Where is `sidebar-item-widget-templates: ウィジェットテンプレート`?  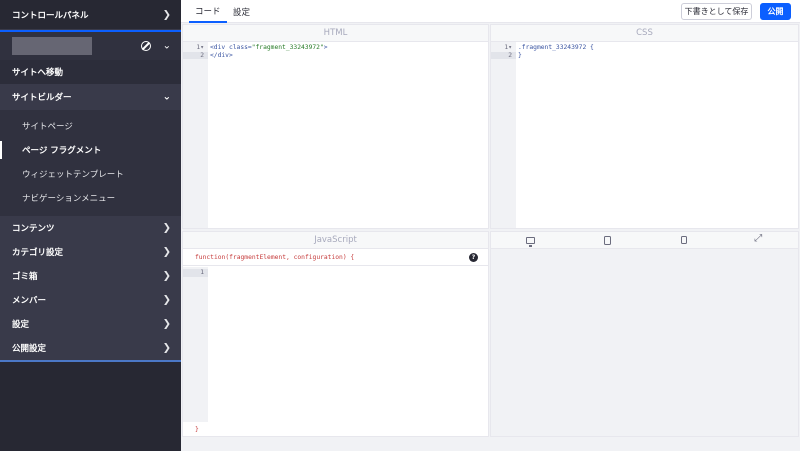 sidebar-item-widget-templates: ウィジェットテンプレート is located at coordinates (90, 174).